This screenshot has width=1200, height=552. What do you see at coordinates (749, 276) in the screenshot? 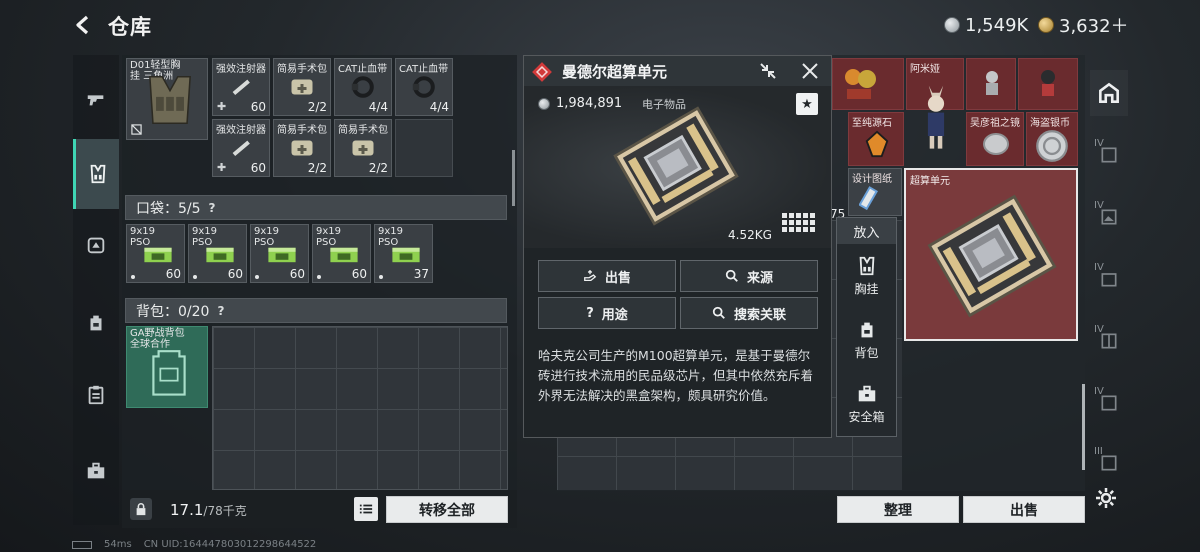
I see `source-button: 来源` at bounding box center [749, 276].